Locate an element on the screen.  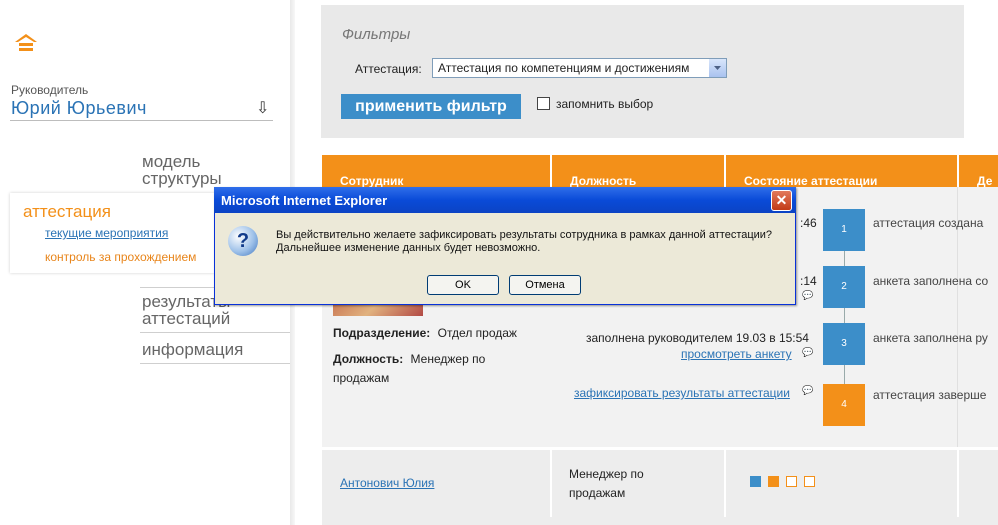
filled-by-manager: заполнена руководителем 19.03 в 15:54 is located at coordinates (697, 338).